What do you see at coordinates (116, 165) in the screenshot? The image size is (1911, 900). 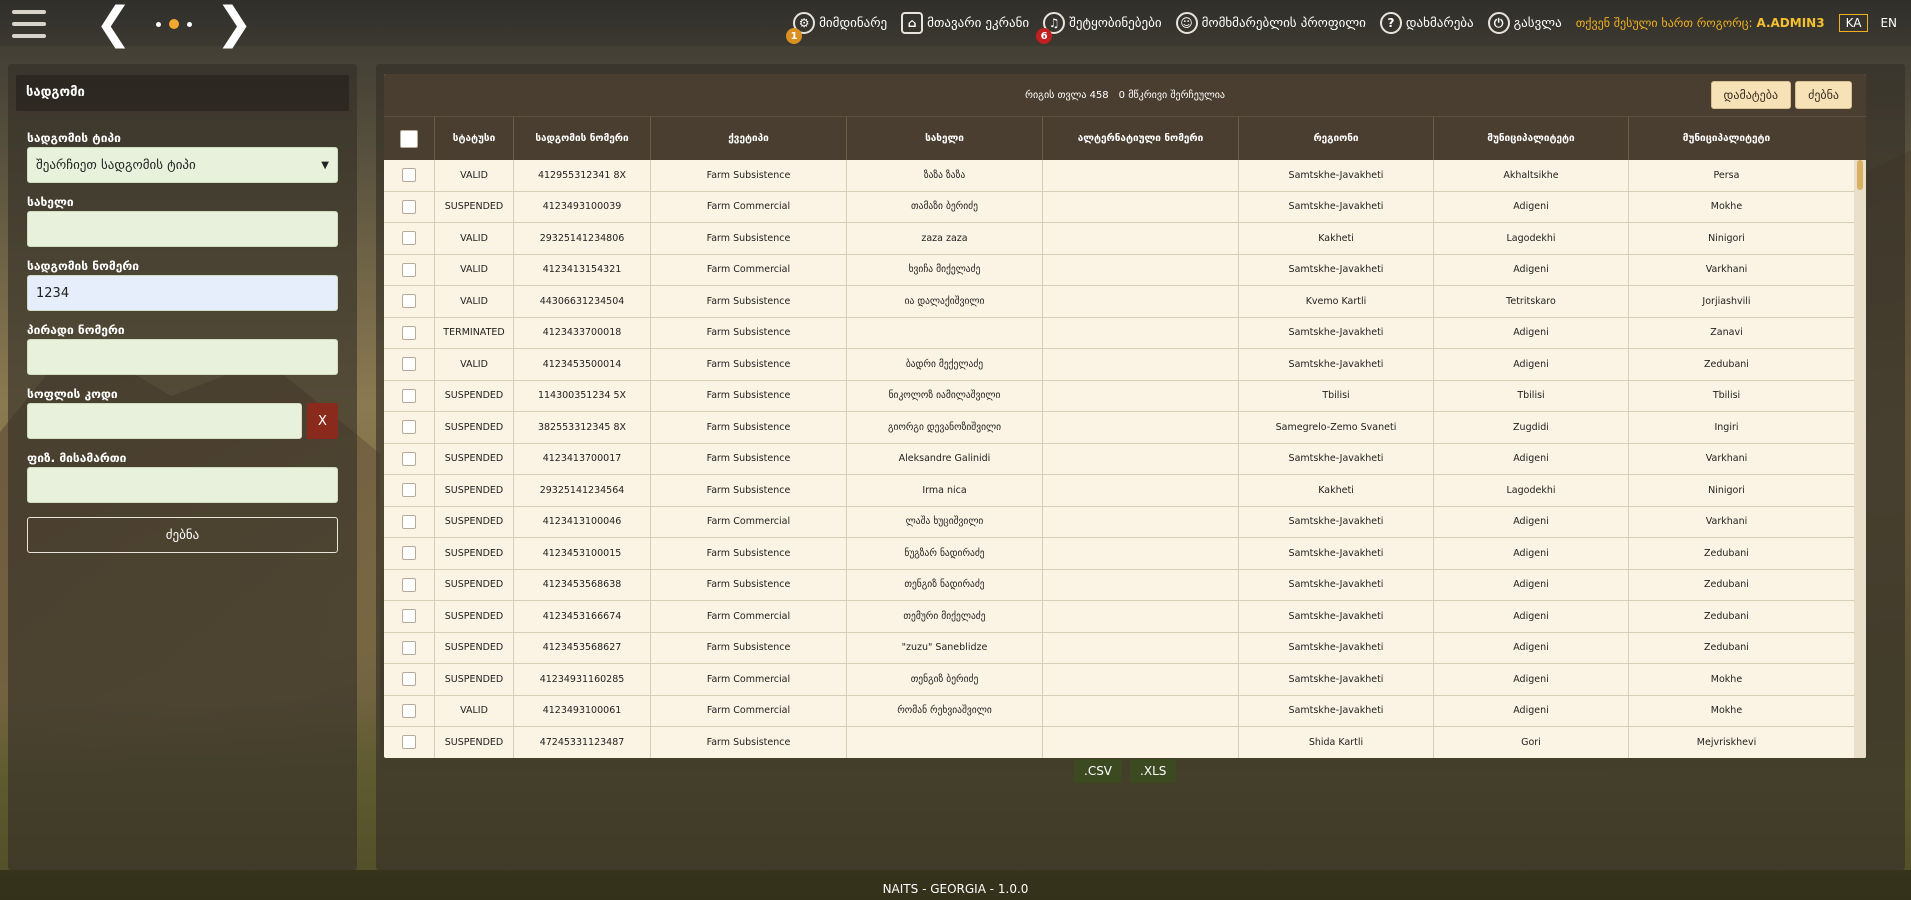 I see `holding-type-value: შეარჩიეთ სადგომის ტიპი` at bounding box center [116, 165].